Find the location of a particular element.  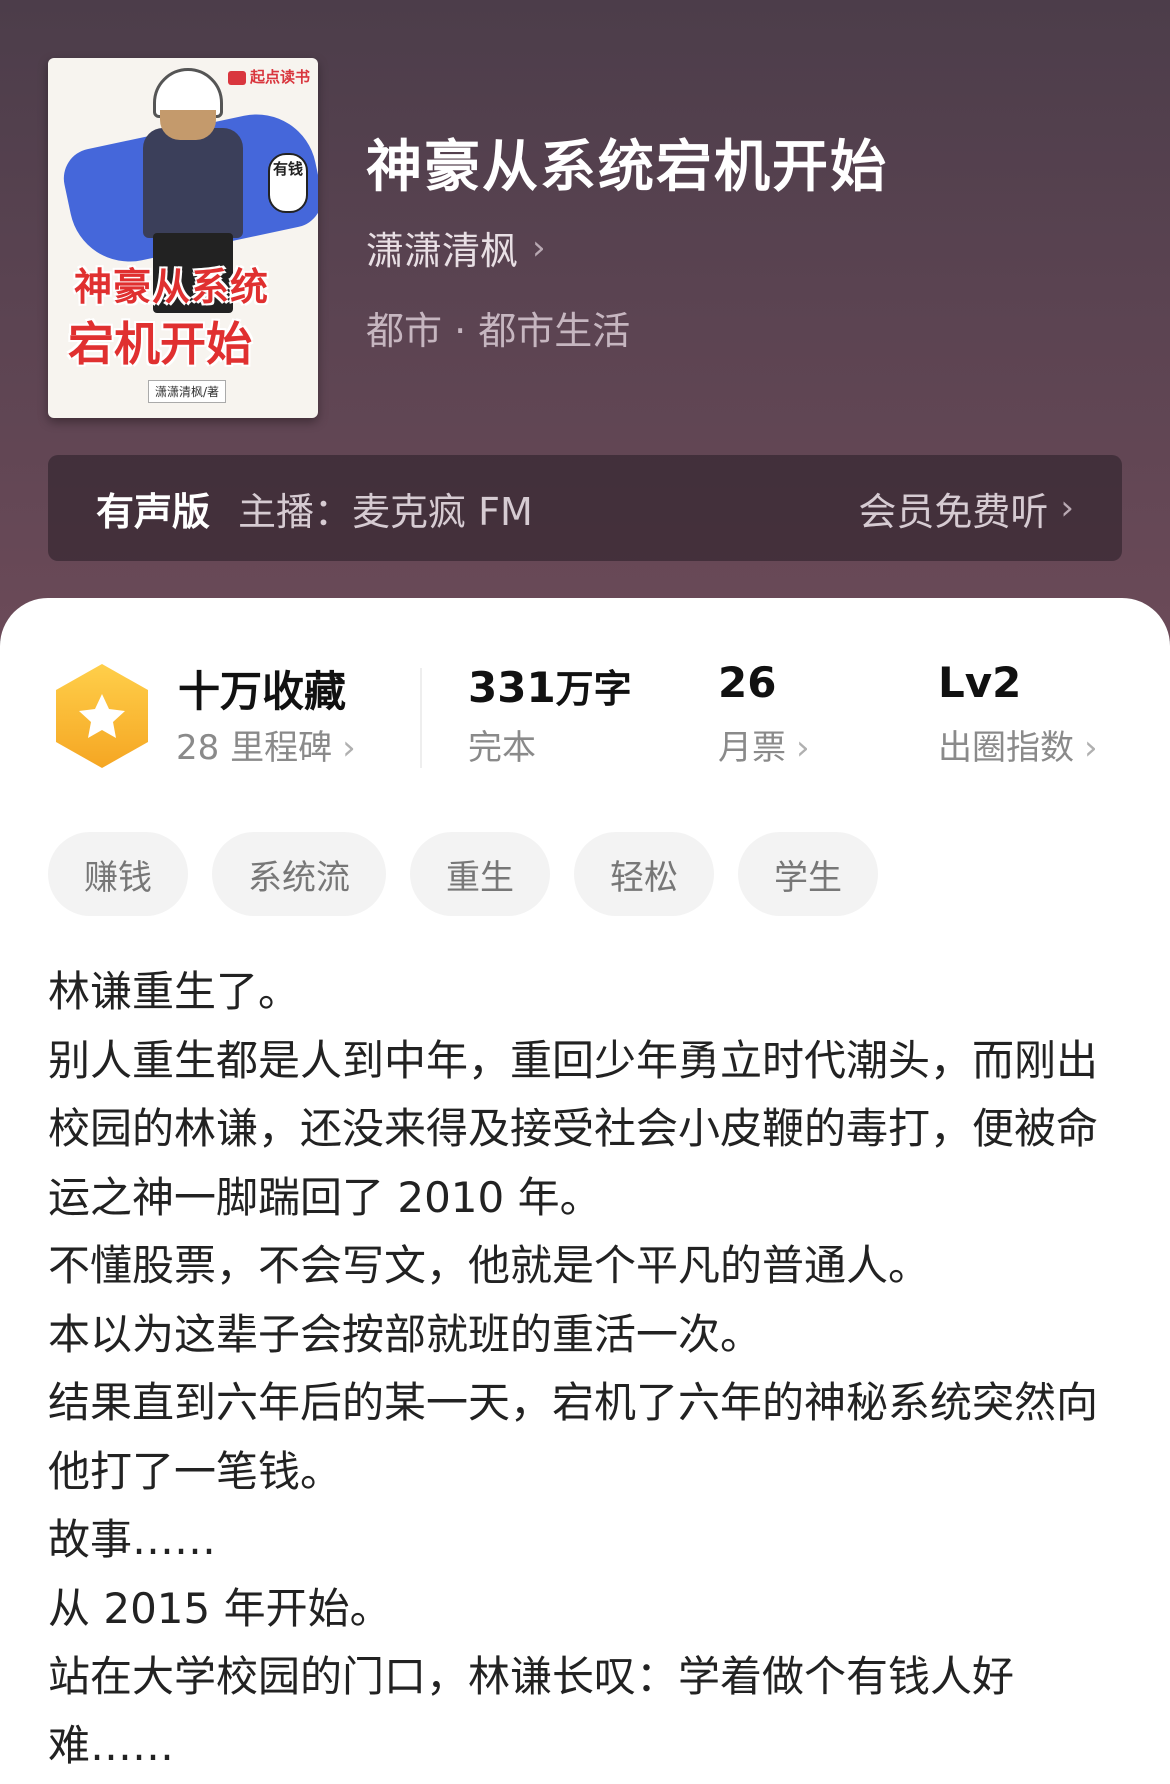

cover-brand-logo: 起点读书 is located at coordinates (268, 76).